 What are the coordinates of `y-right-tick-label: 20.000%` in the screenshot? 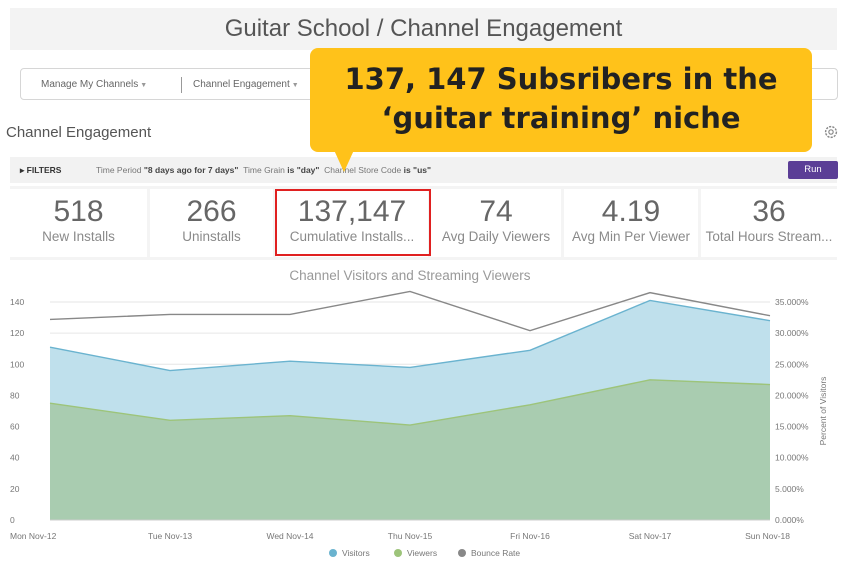 It's located at (792, 395).